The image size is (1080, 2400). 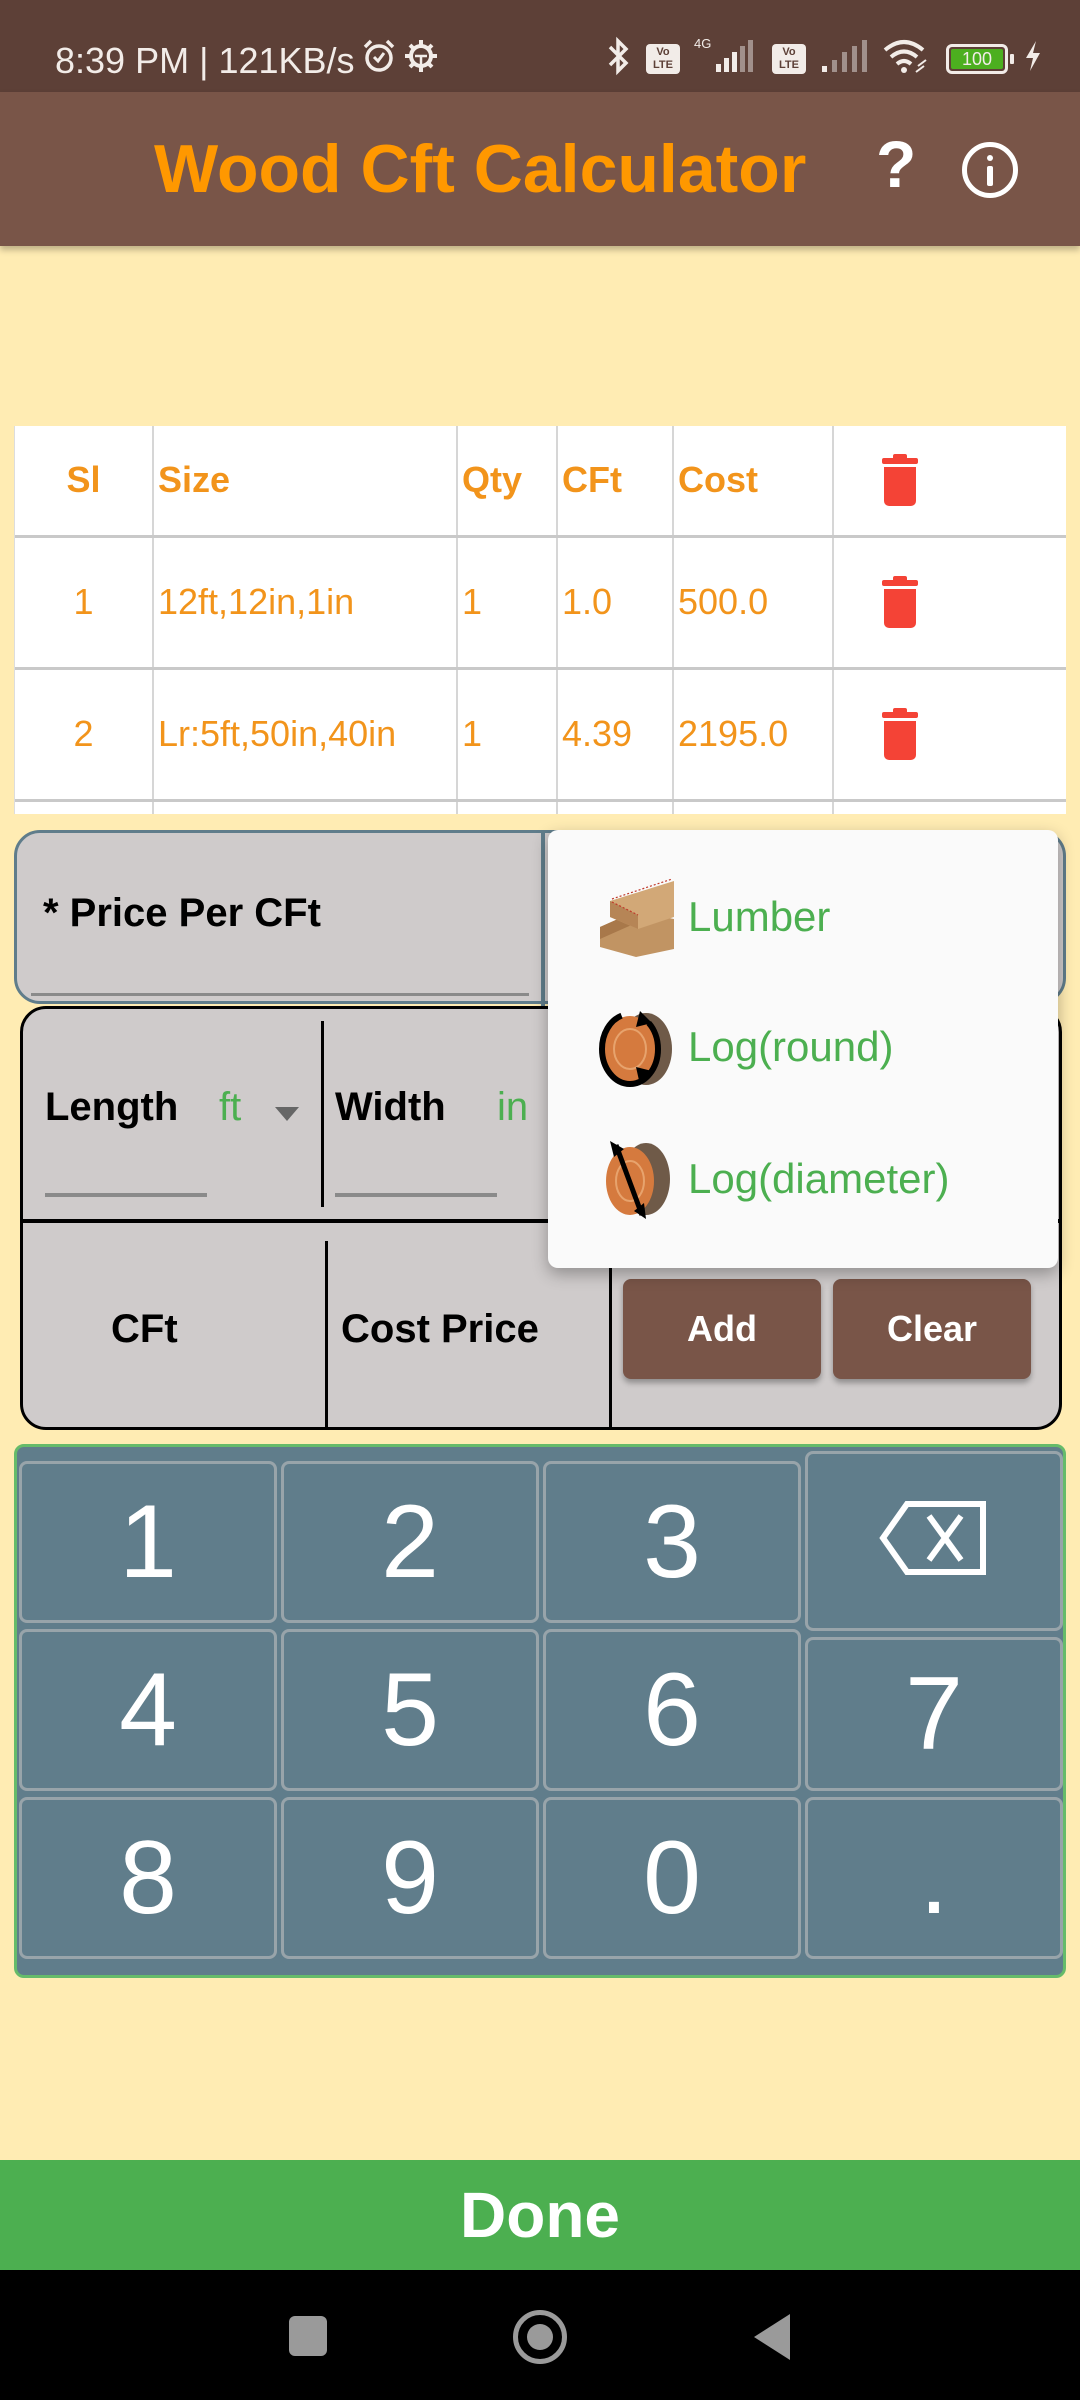 I want to click on key-decimal: ., so click(x=934, y=1878).